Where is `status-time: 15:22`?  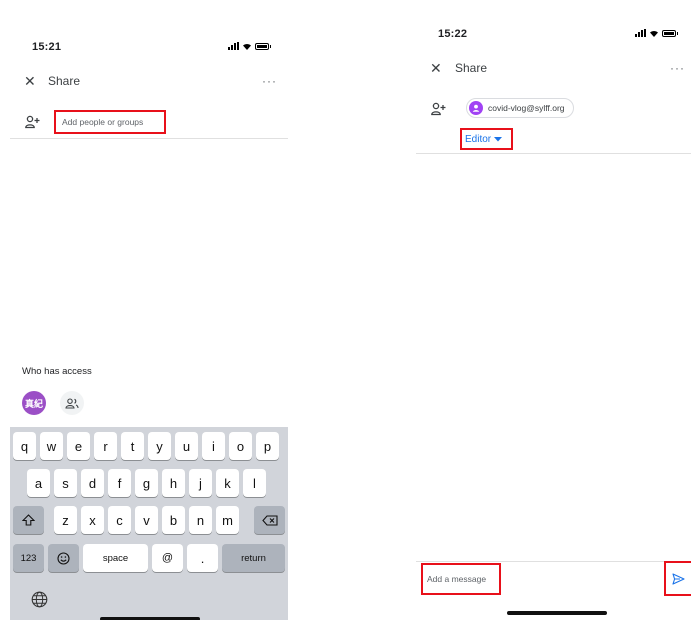 status-time: 15:22 is located at coordinates (453, 34).